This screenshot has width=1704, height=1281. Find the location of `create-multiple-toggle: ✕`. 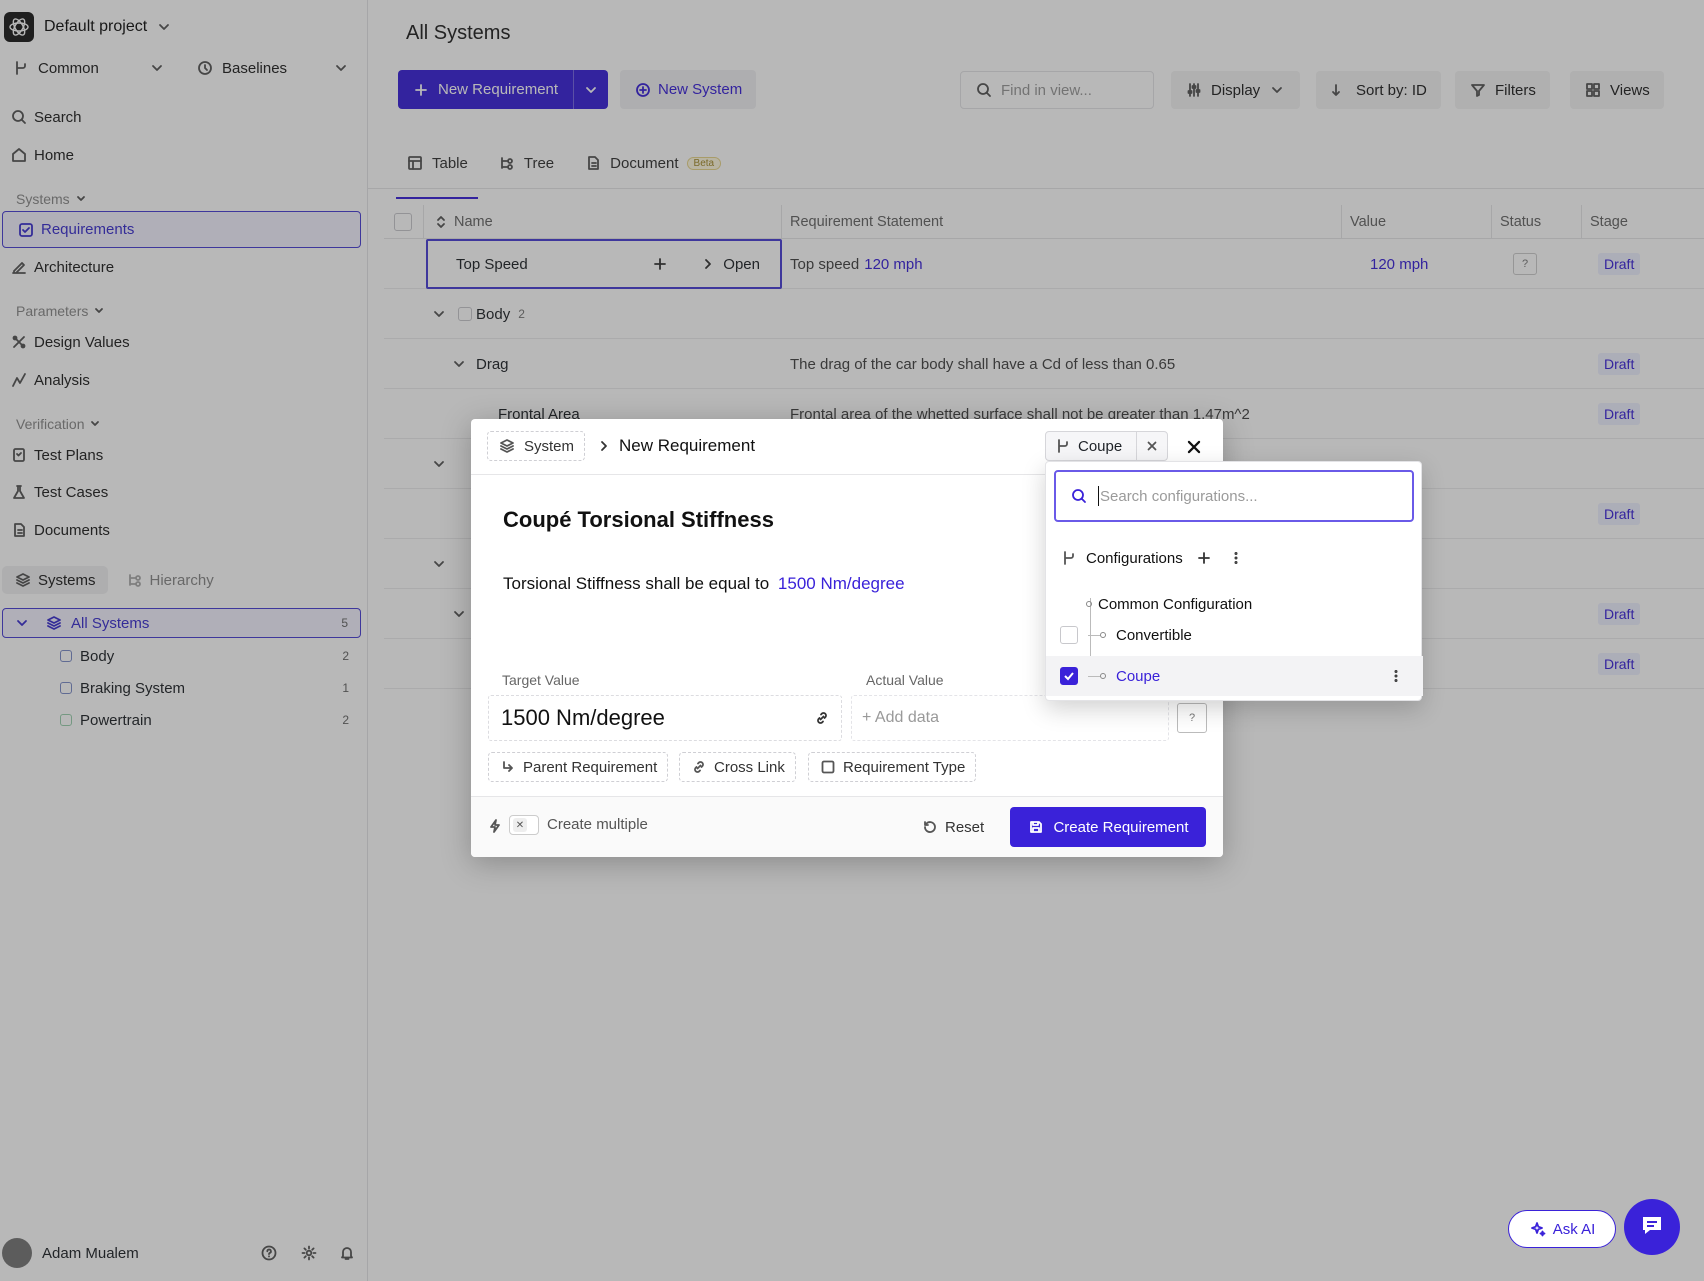

create-multiple-toggle: ✕ is located at coordinates (524, 825).